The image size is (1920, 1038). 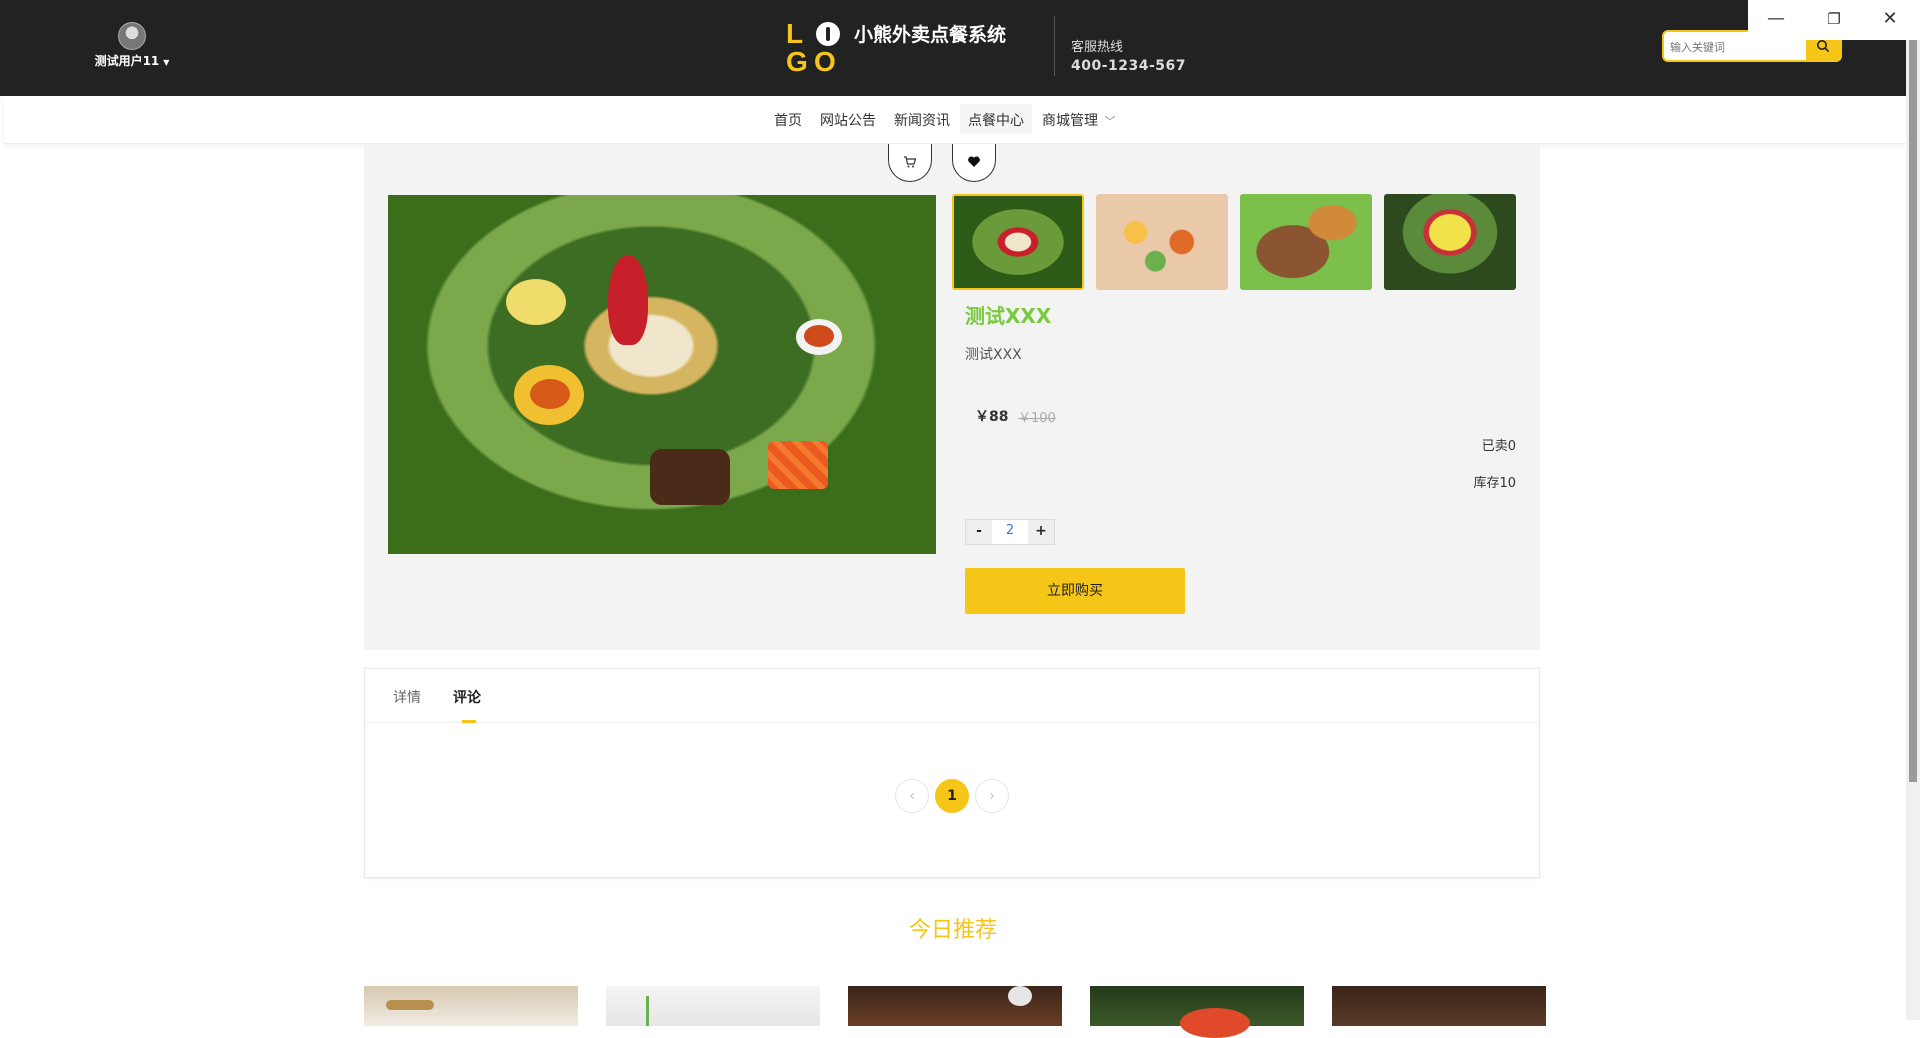 I want to click on tab-bar: 详情 评论, so click(x=952, y=696).